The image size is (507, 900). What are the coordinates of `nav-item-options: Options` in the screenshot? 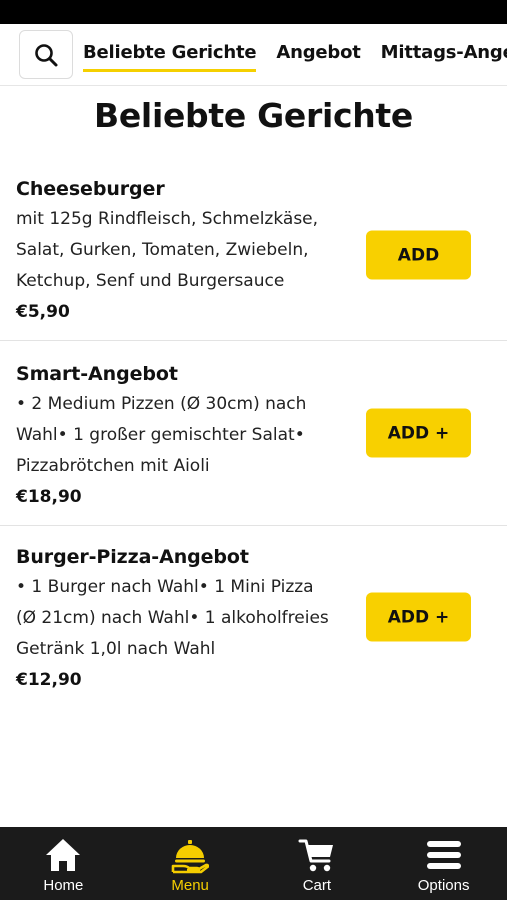 It's located at (443, 863).